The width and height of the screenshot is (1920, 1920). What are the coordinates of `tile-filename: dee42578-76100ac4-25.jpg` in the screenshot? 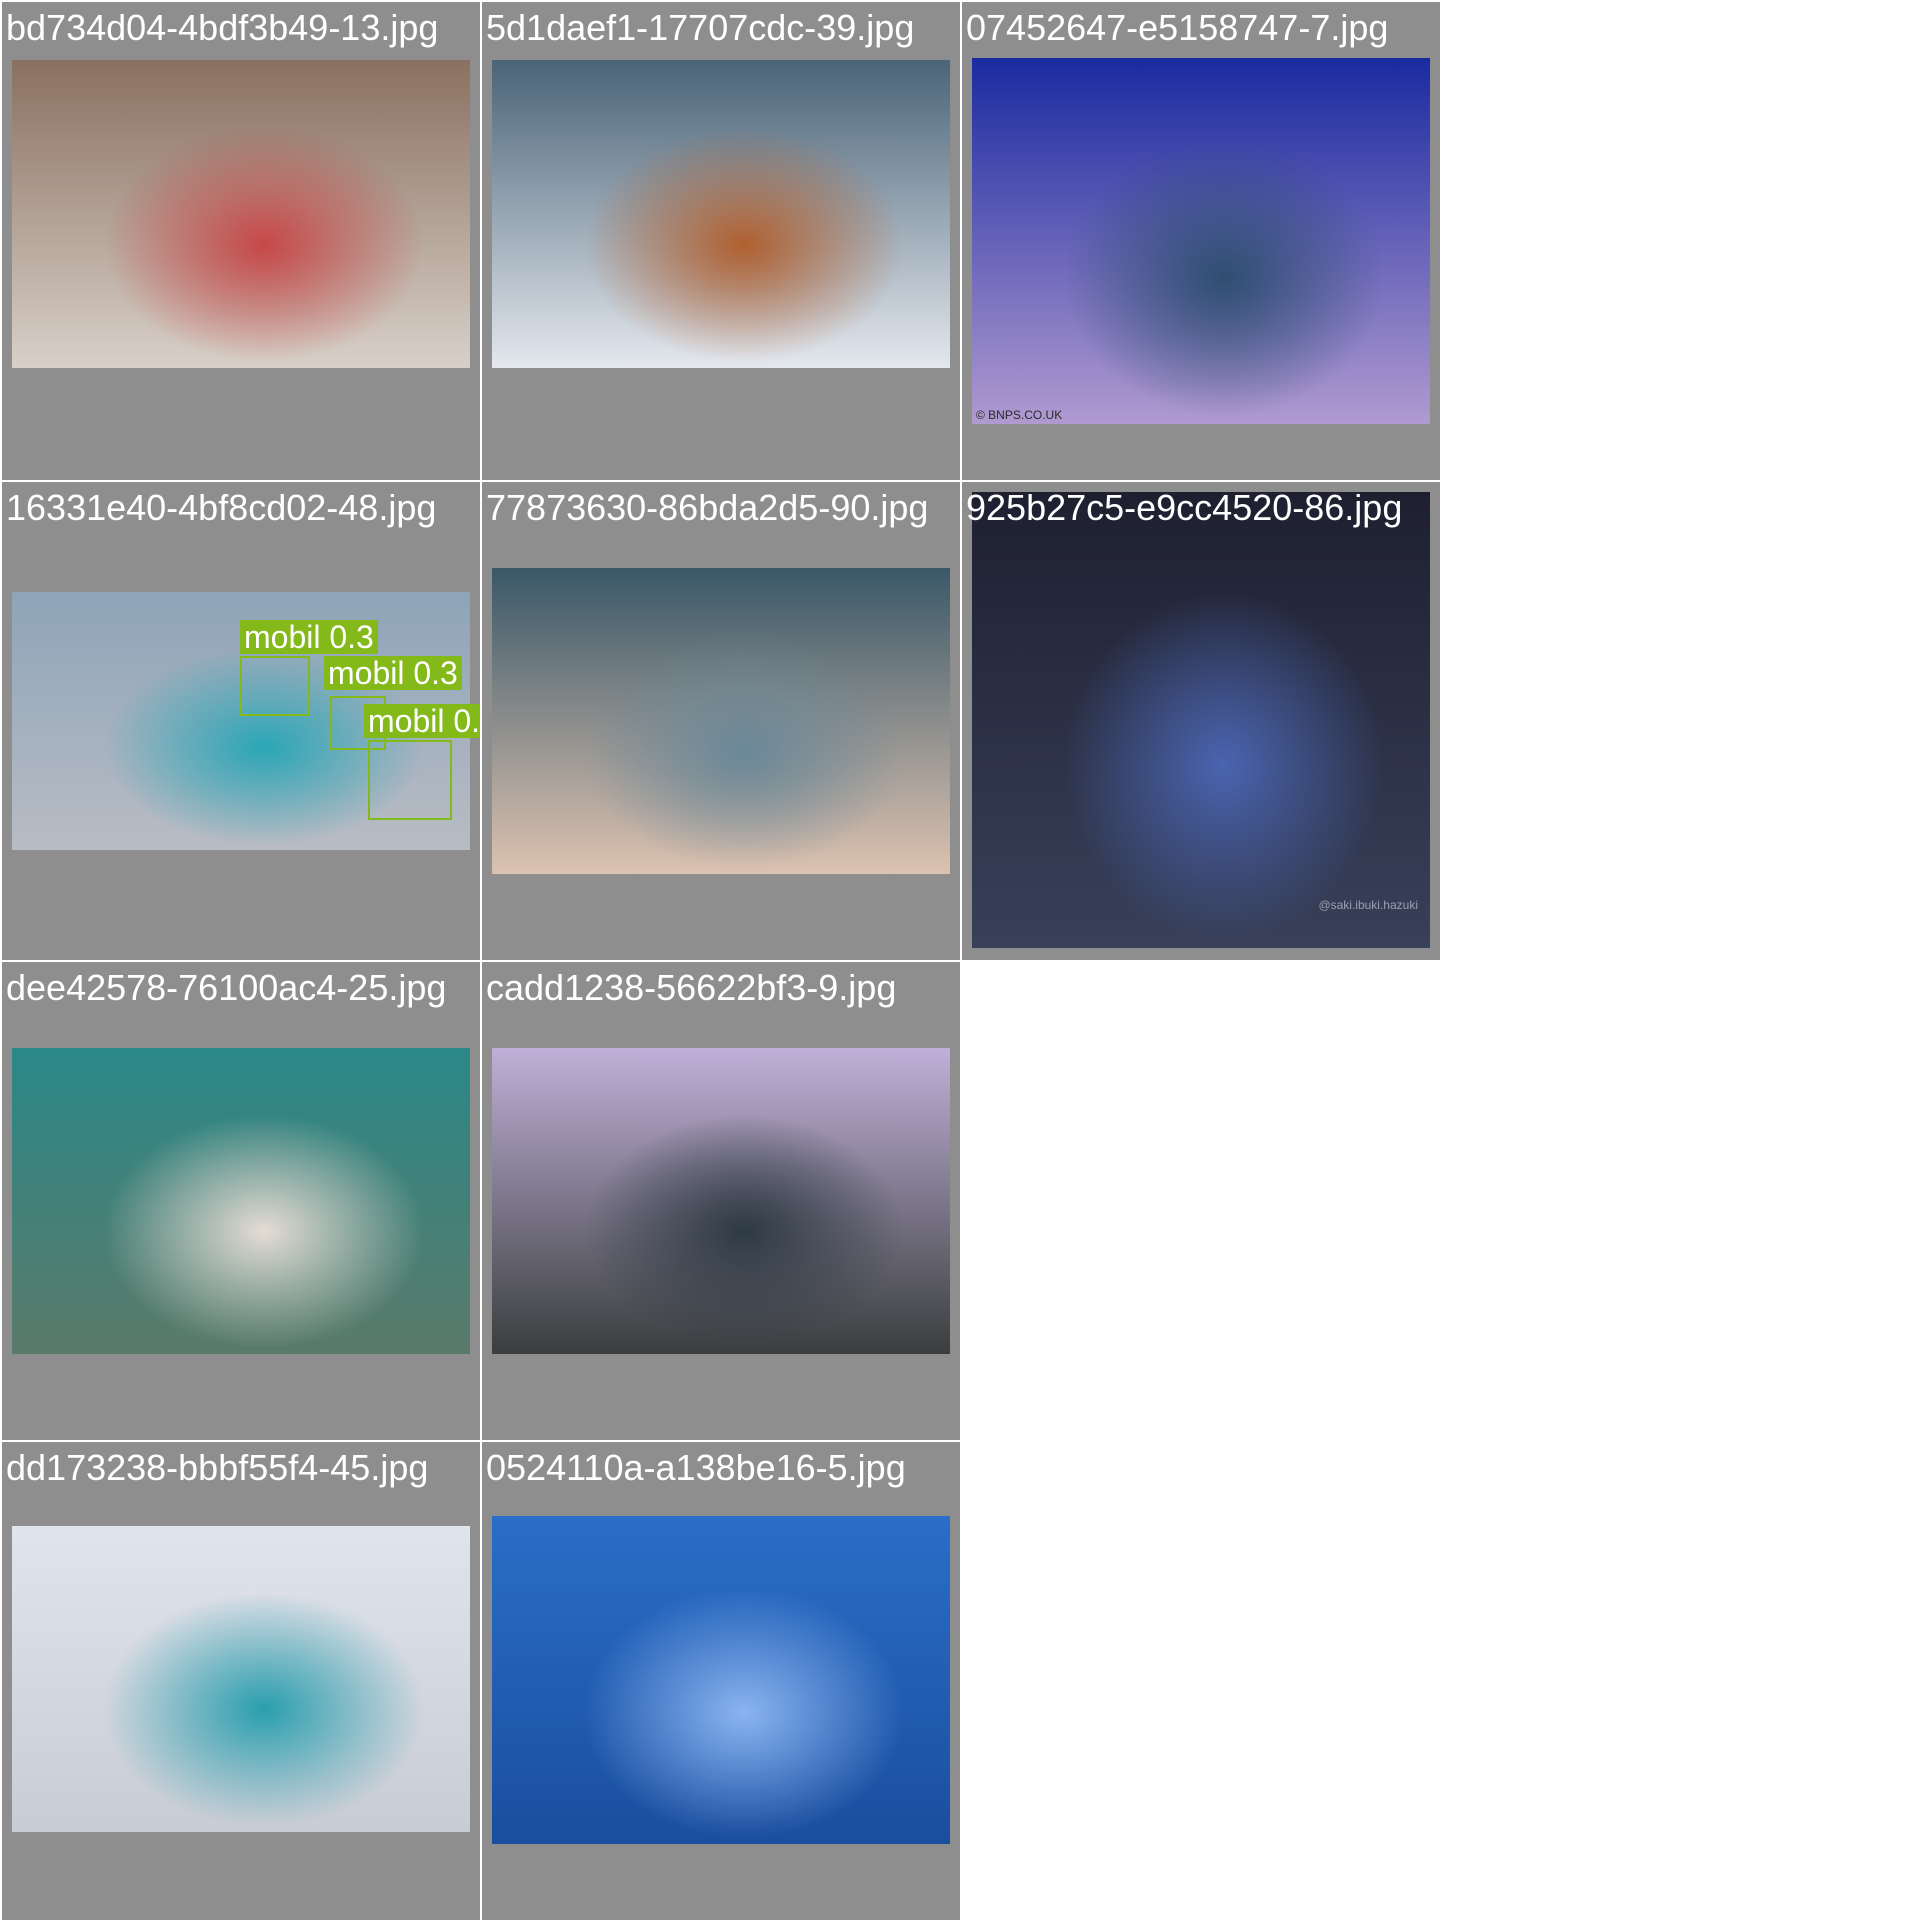 It's located at (226, 987).